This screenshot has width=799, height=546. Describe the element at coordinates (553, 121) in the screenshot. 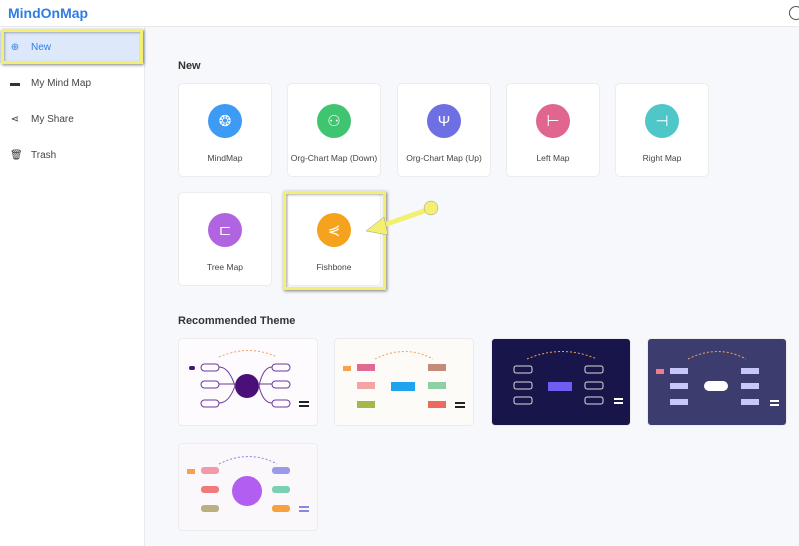

I see `left-map-icon: ⊢` at that location.